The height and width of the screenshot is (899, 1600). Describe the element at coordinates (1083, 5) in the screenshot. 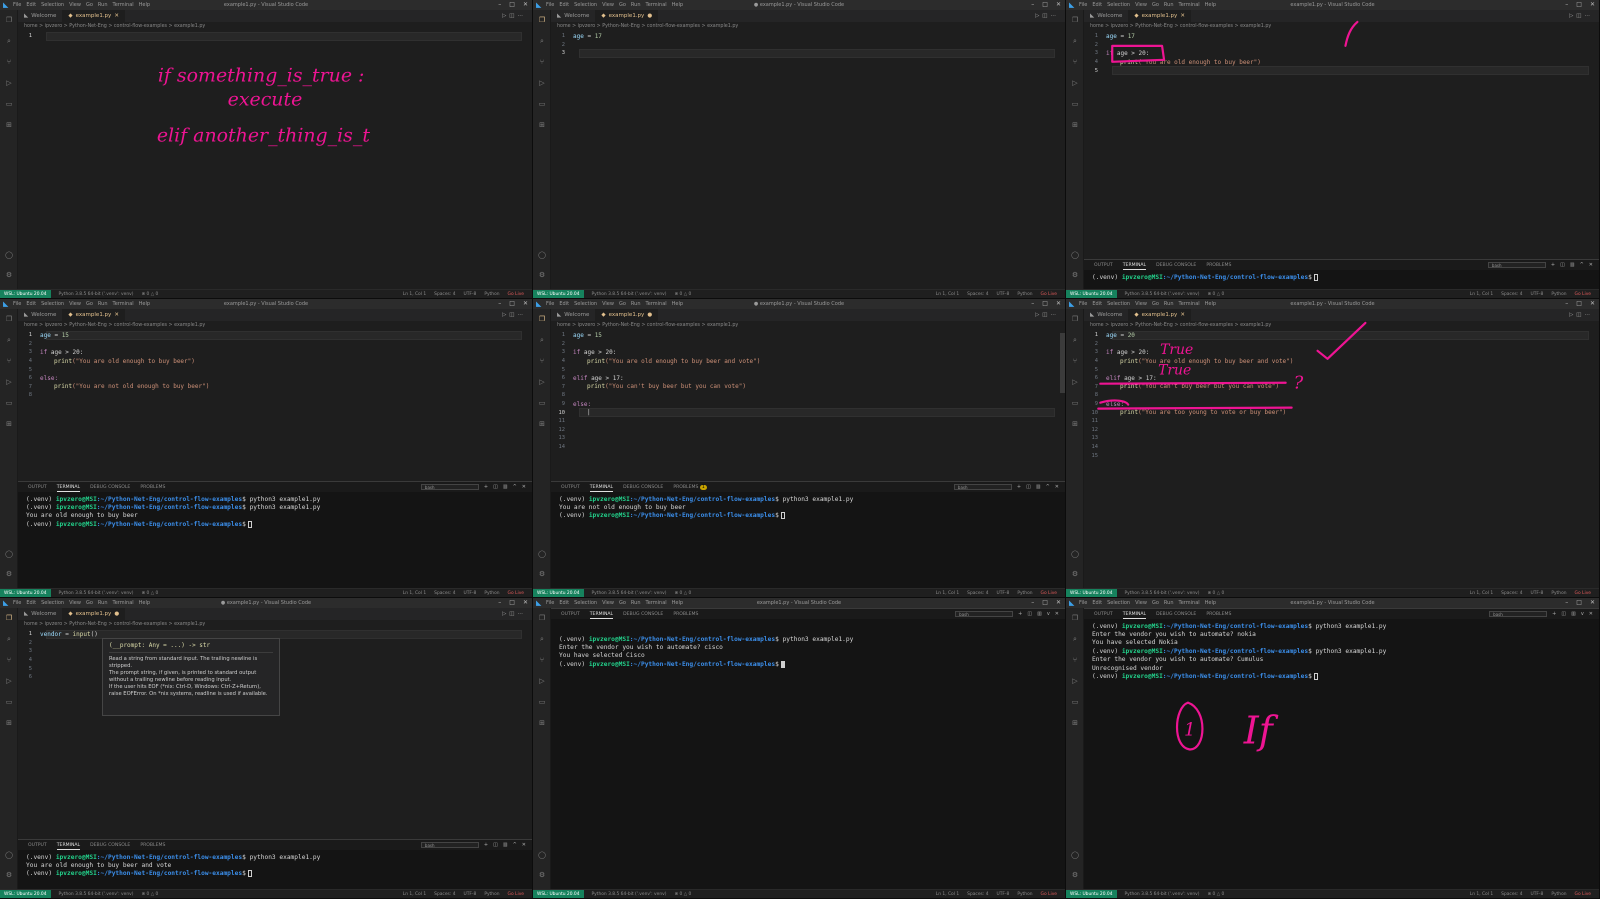

I see `menu-file: File` at that location.